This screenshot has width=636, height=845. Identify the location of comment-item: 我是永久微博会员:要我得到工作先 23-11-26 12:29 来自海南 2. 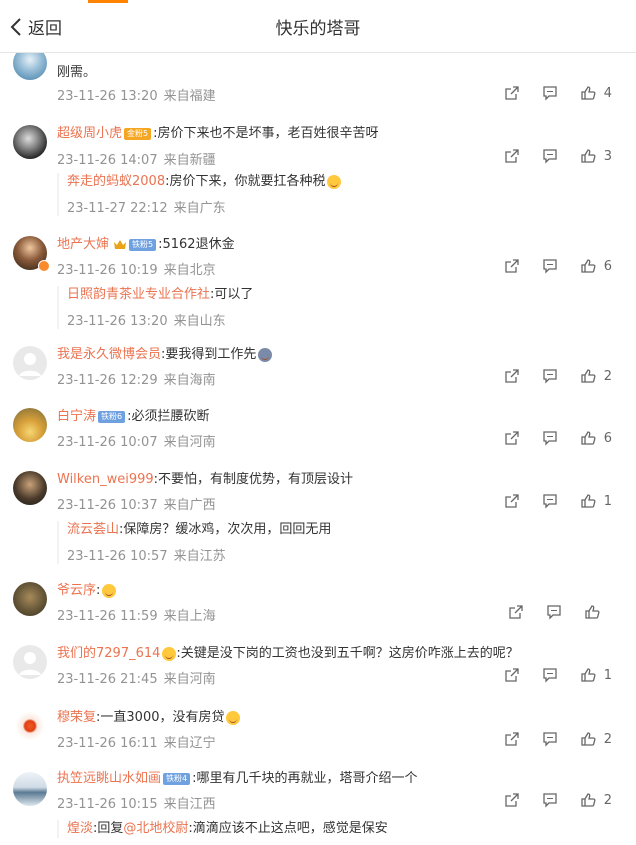
(318, 372).